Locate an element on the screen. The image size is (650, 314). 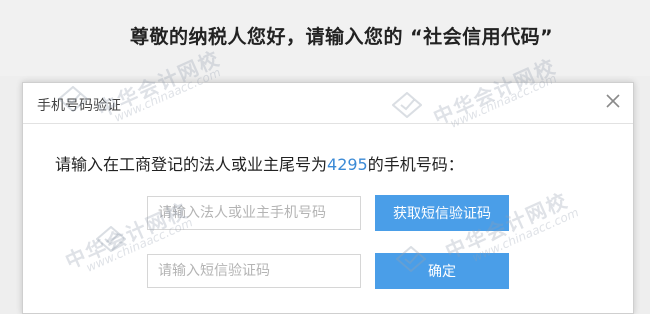
get-sms-code-button: 获取短信验证码 is located at coordinates (442, 213).